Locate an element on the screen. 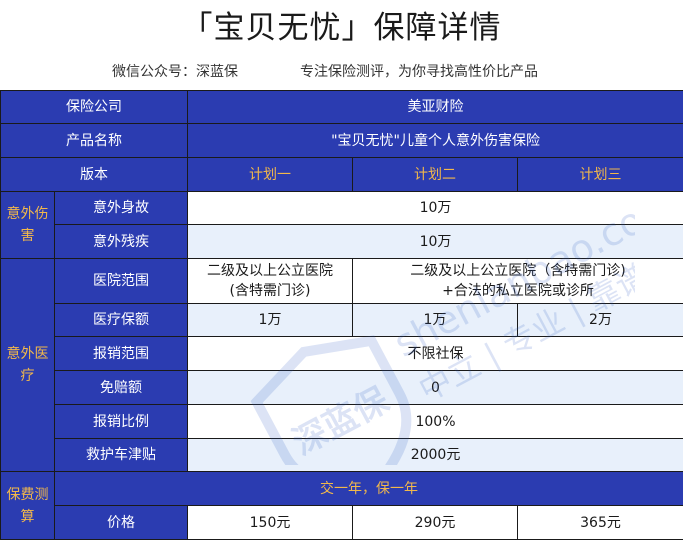  hospital-plan-23-line-1: 二级及以上公立医院（含特需门诊) is located at coordinates (518, 271).